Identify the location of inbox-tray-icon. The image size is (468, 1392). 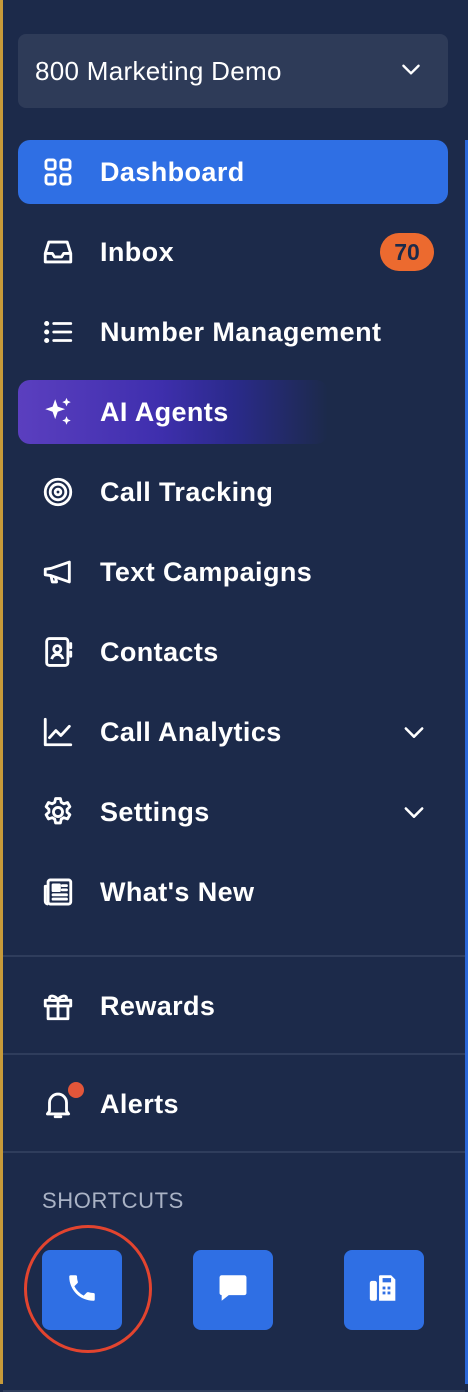
(58, 252).